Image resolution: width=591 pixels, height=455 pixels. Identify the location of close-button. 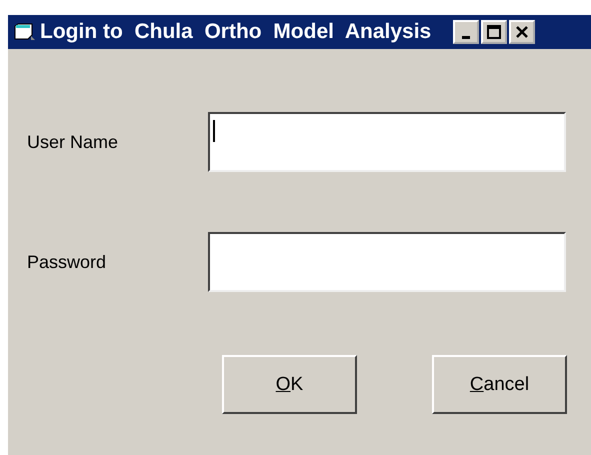
(522, 32).